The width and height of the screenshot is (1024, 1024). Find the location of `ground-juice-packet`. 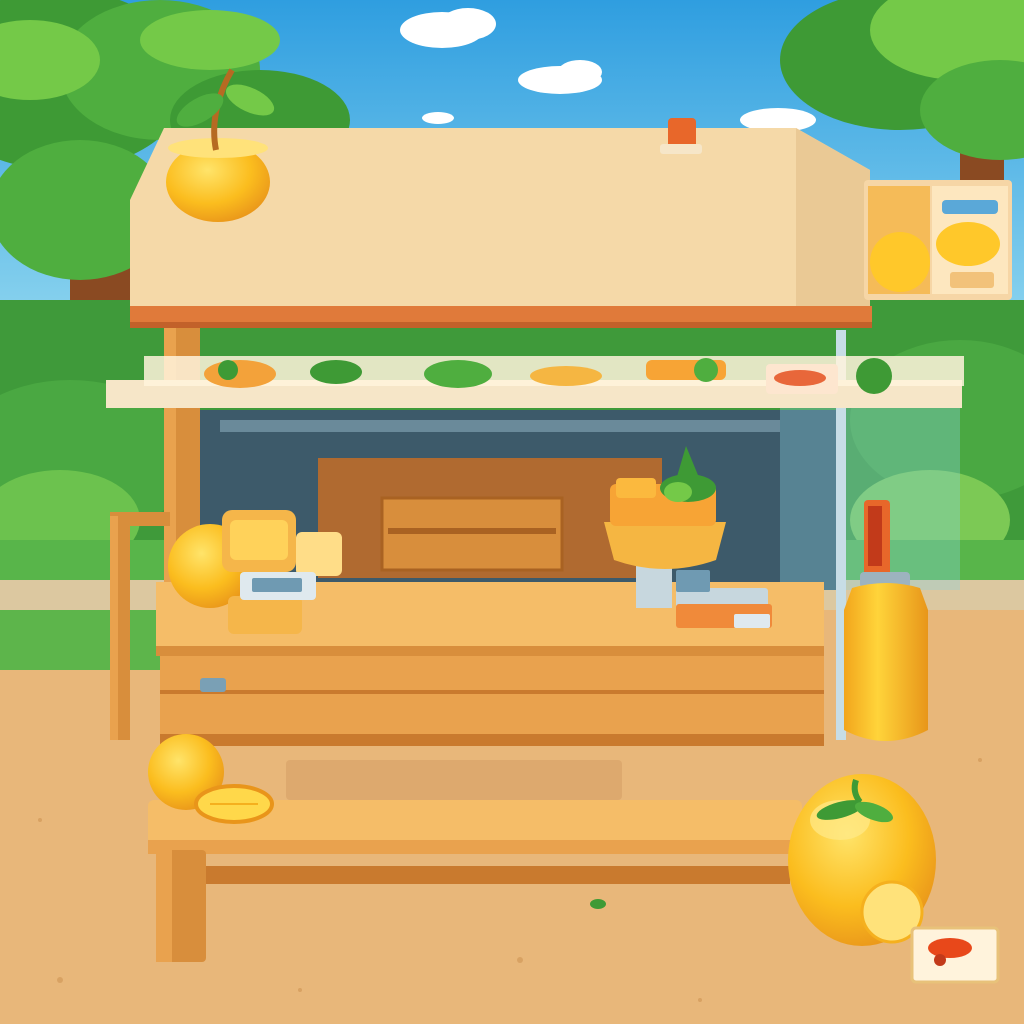

ground-juice-packet is located at coordinates (955, 955).